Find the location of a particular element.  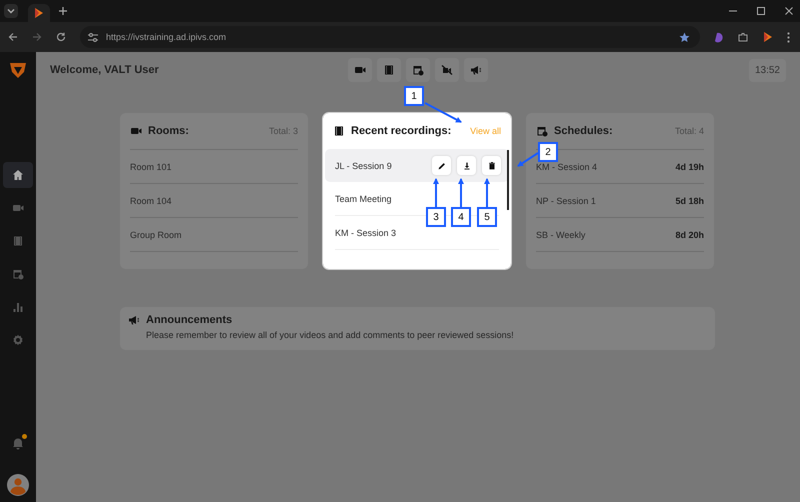

card-title: Recent recordings: is located at coordinates (401, 131).